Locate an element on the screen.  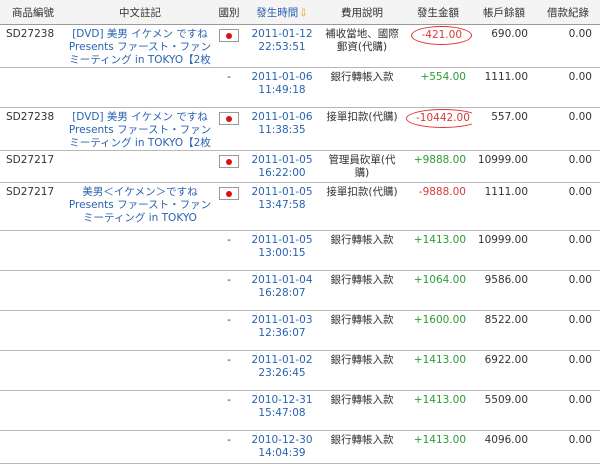
time-clock: 13:47:58 is located at coordinates (282, 205).